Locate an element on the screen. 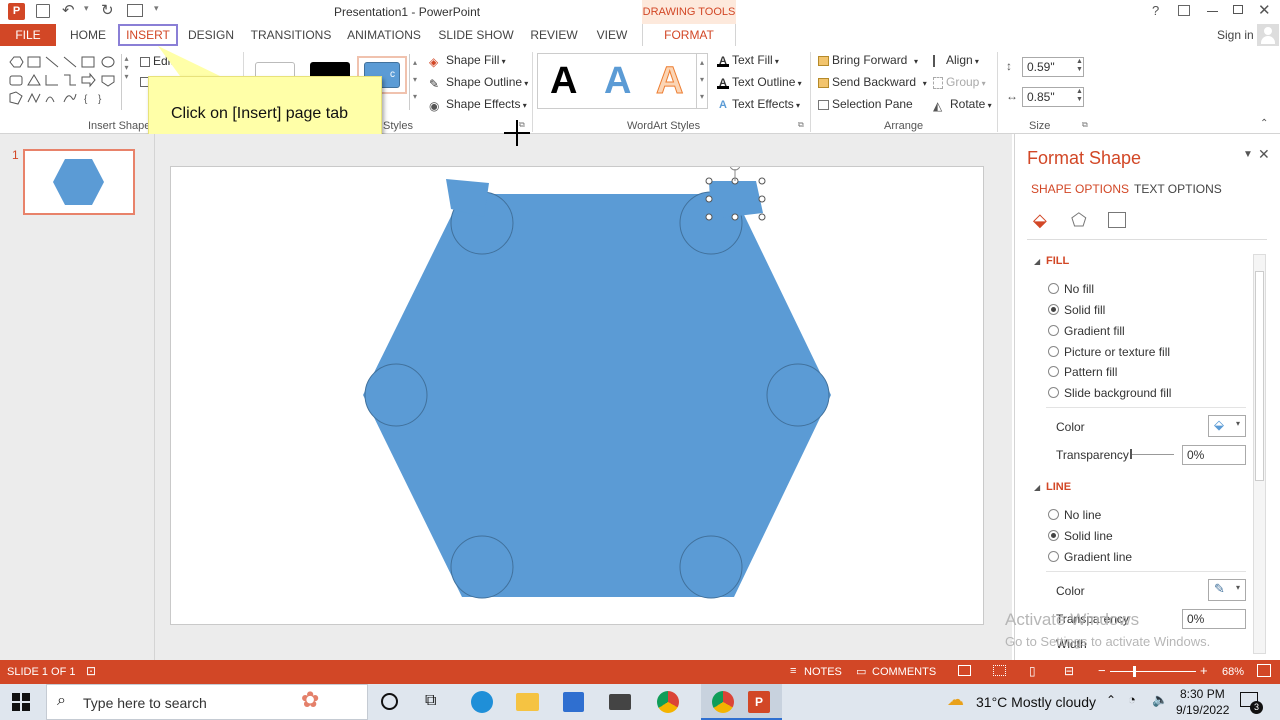 Image resolution: width=1280 pixels, height=720 pixels. fill-transparency-slider is located at coordinates (1152, 454).